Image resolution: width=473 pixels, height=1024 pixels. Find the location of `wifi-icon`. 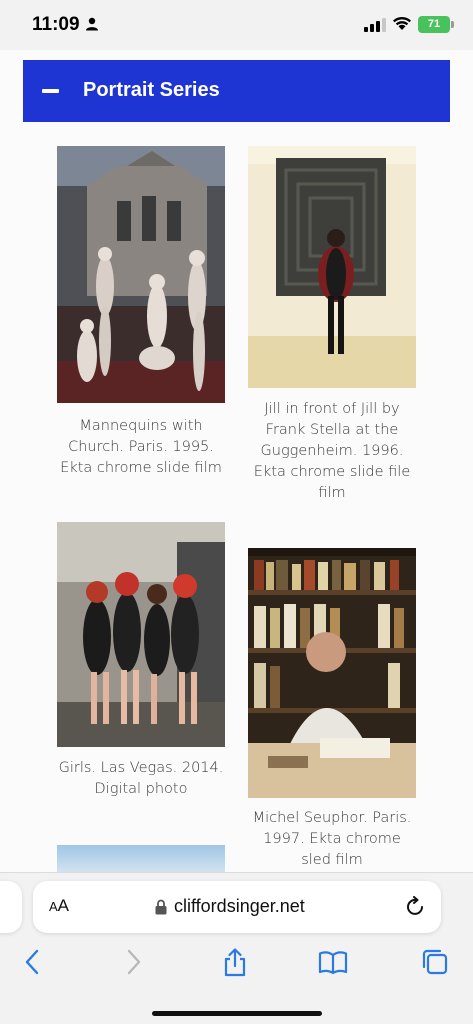

wifi-icon is located at coordinates (402, 23).